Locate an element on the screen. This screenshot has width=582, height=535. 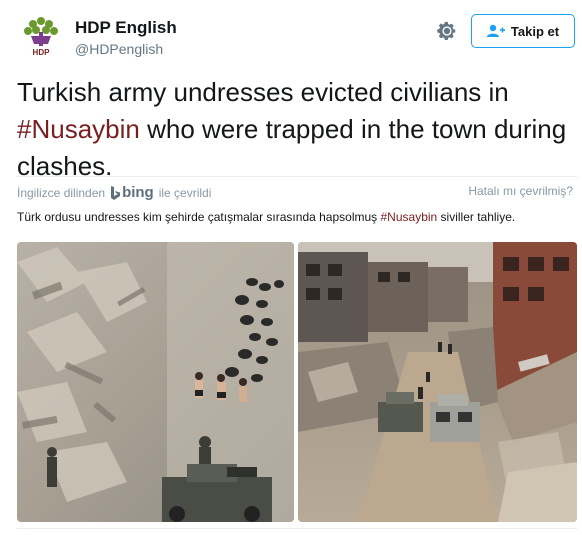
bing-logo: bing is located at coordinates (132, 192).